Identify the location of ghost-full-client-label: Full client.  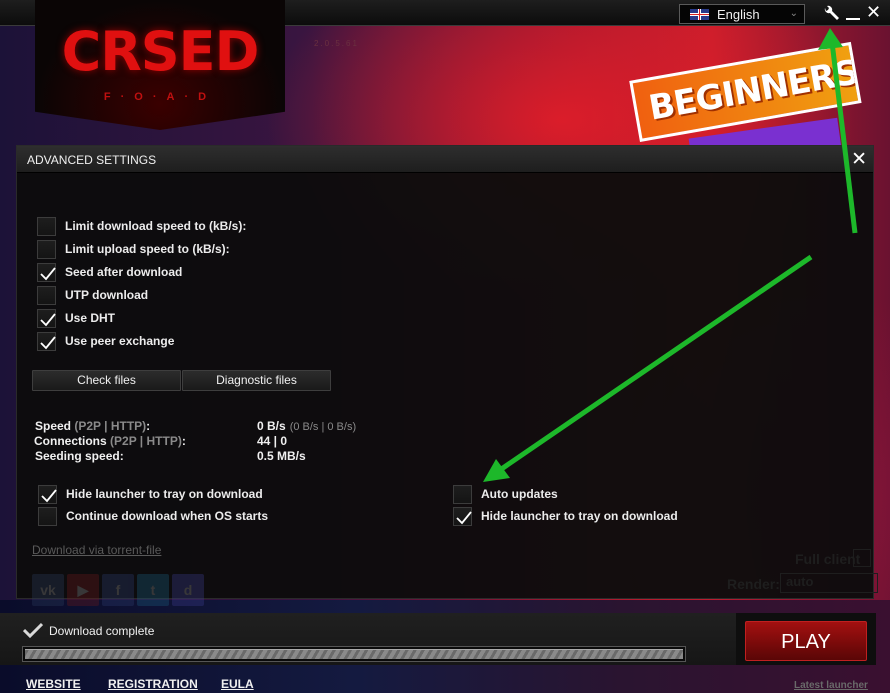
(828, 559).